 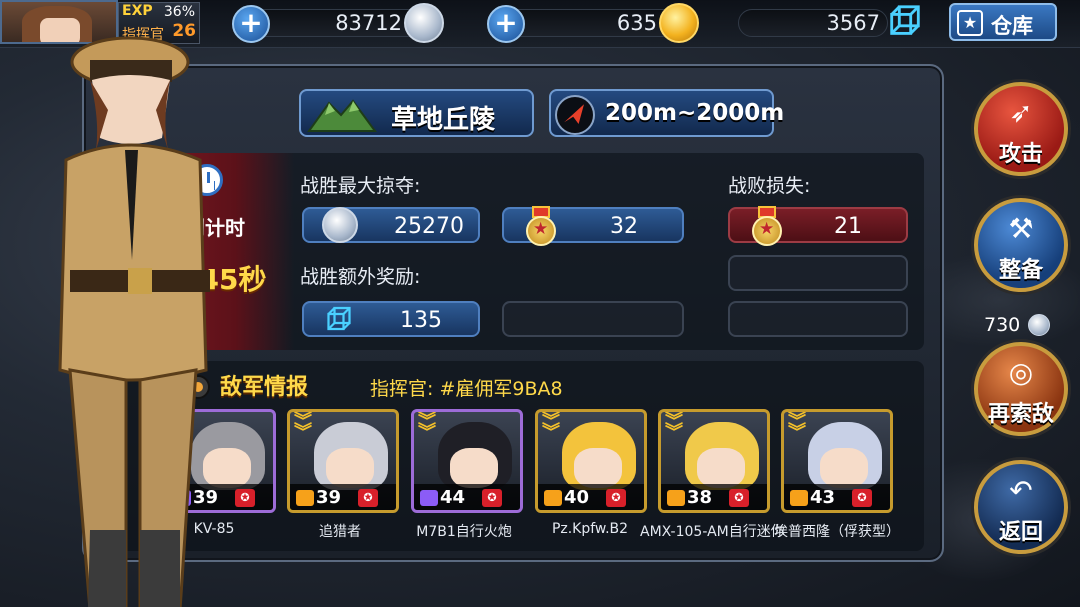 What do you see at coordinates (466, 389) in the screenshot?
I see `enemy-commander: 指挥官: #雇佣军9BA8` at bounding box center [466, 389].